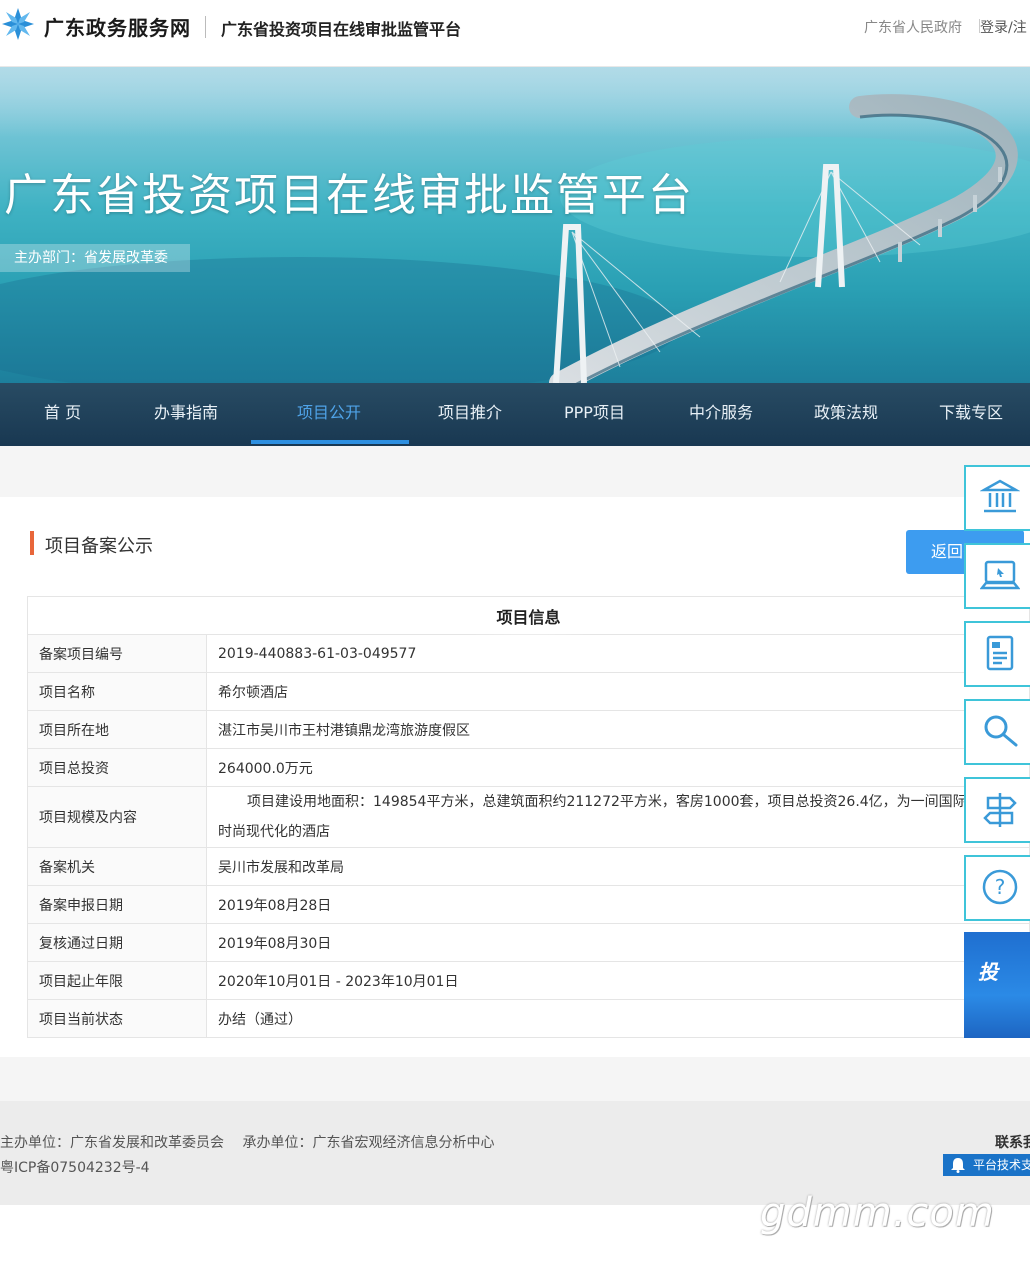  I want to click on document-icon, so click(1000, 653).